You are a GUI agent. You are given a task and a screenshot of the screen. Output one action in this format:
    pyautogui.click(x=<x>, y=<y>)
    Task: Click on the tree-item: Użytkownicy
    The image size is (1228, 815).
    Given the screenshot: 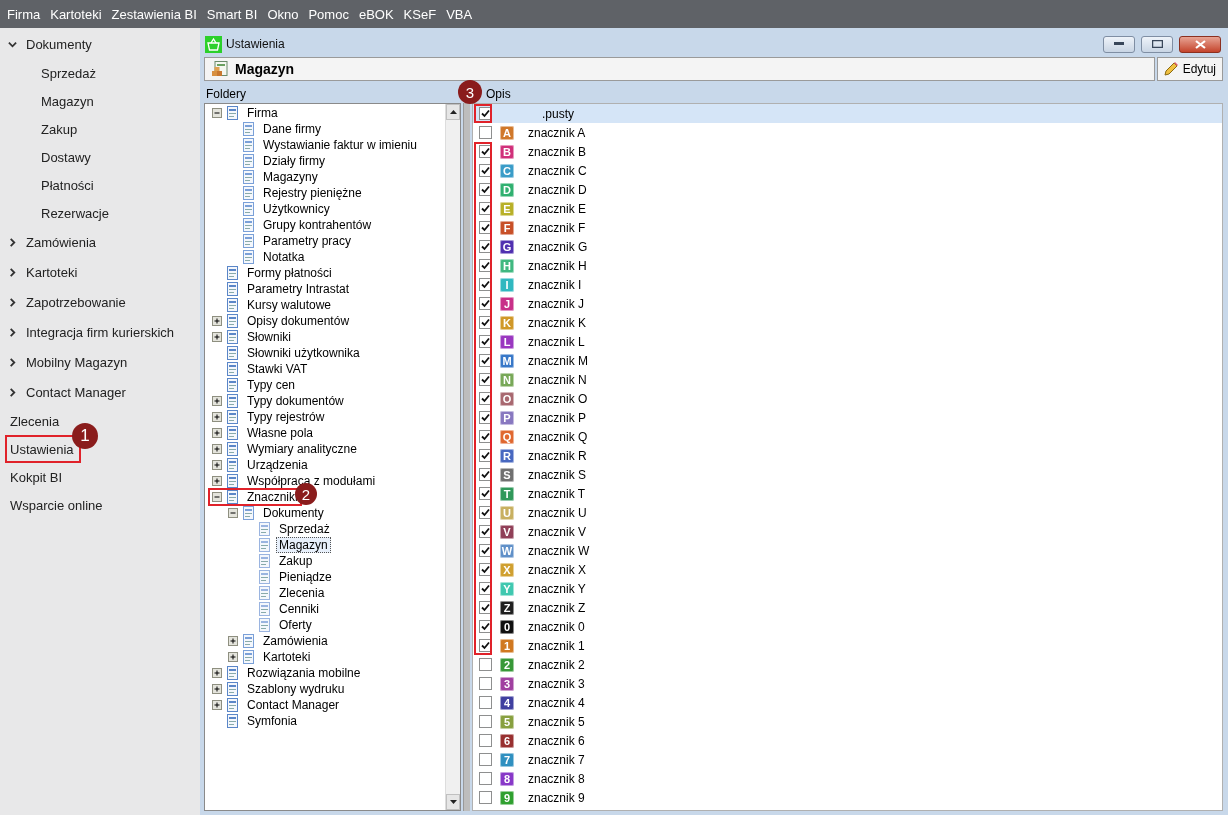 What is the action you would take?
    pyautogui.click(x=296, y=209)
    